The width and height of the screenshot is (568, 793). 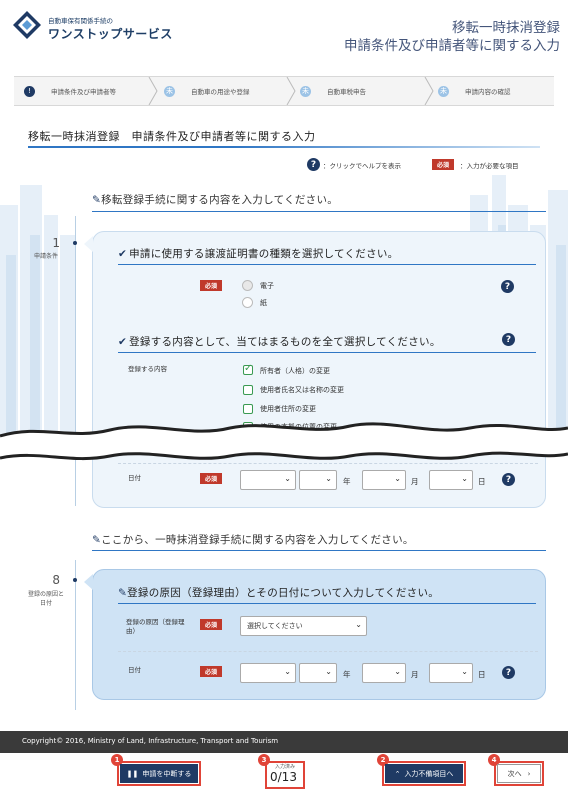 I want to click on section1-line, so click(x=319, y=211).